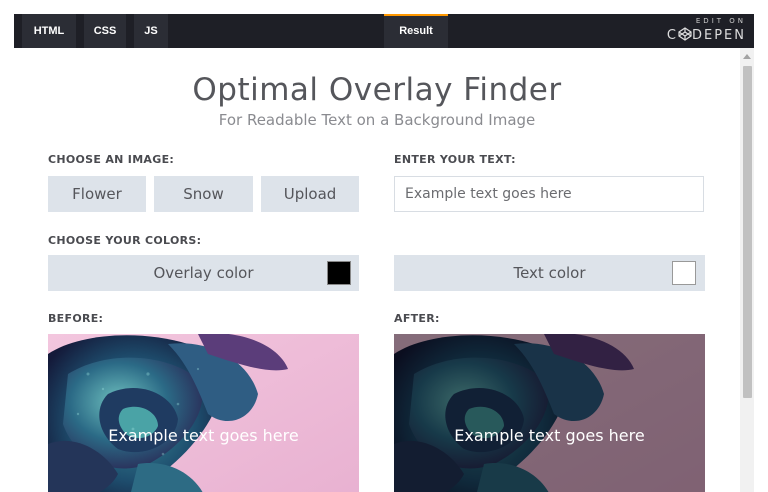 The height and width of the screenshot is (492, 768). Describe the element at coordinates (747, 232) in the screenshot. I see `scroll-thumb` at that location.